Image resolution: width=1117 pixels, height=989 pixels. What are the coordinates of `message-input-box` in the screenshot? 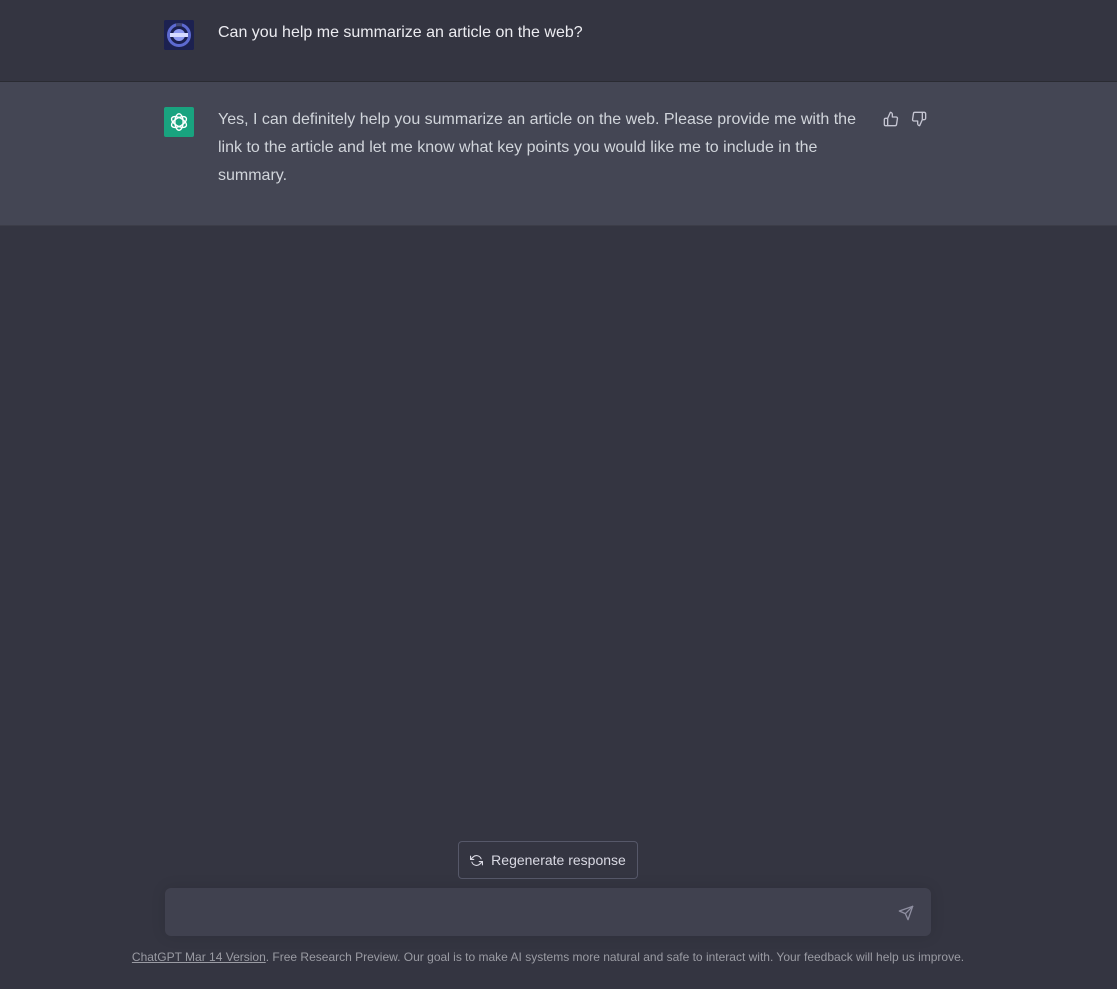 It's located at (548, 912).